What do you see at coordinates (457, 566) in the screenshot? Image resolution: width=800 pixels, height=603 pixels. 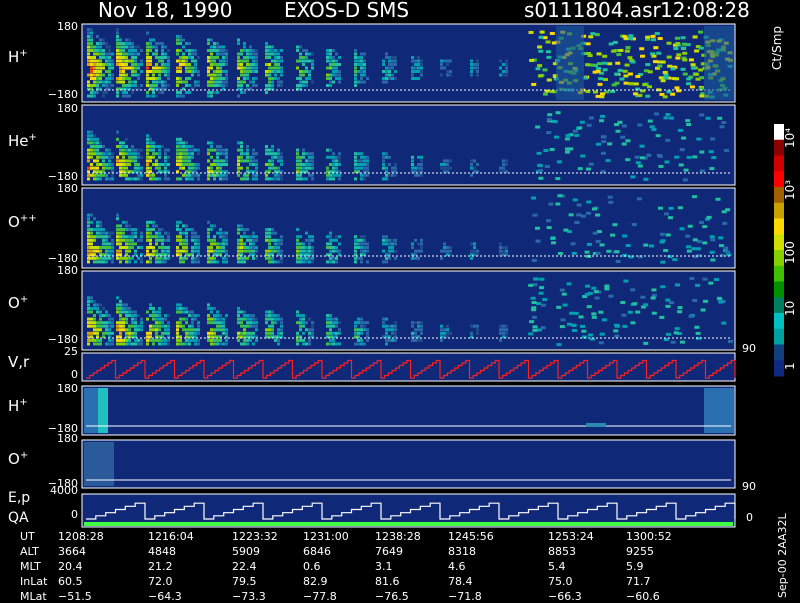 I see `ephem-cell: 4.6` at bounding box center [457, 566].